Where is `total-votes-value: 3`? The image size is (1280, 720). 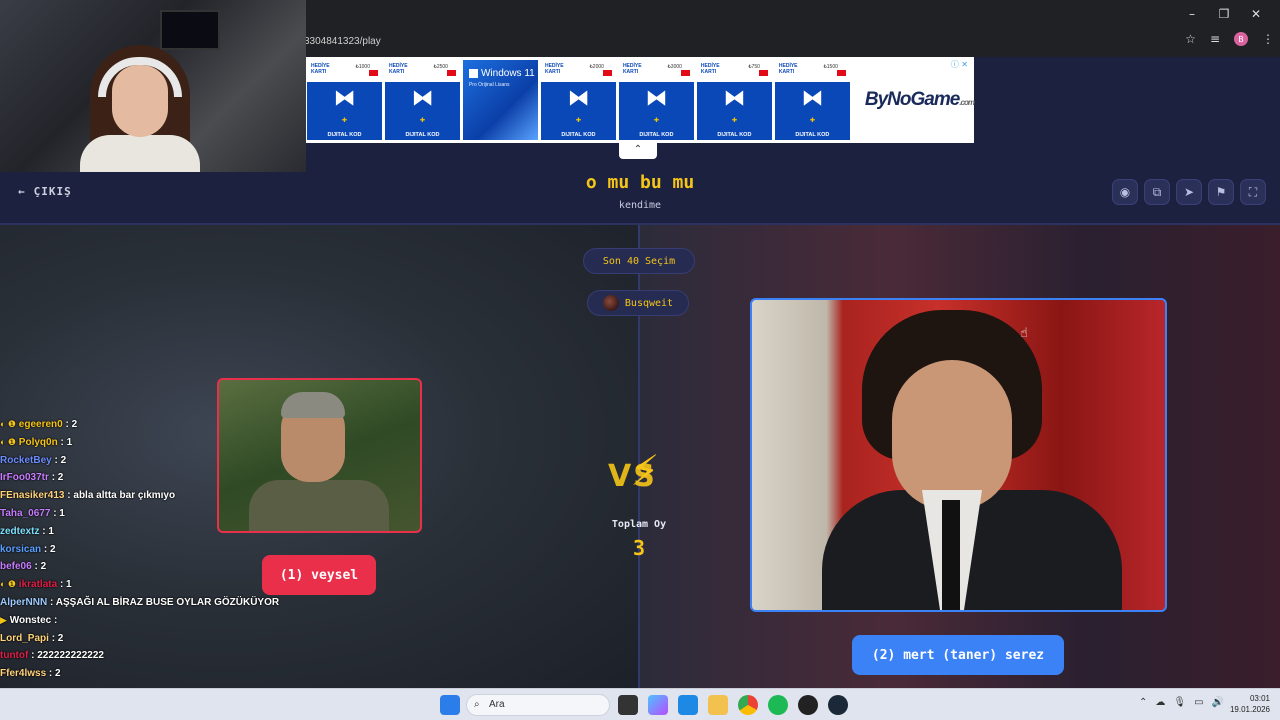
total-votes-value: 3 is located at coordinates (639, 548).